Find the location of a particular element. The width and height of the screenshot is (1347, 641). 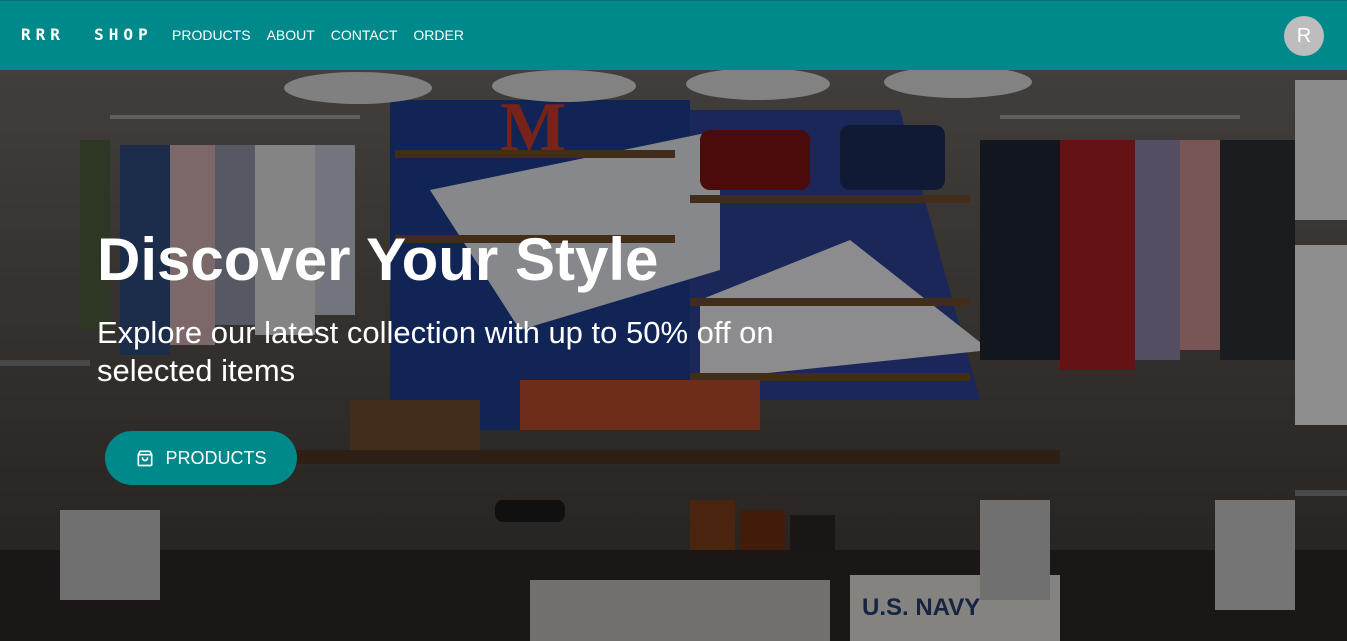

nav-link-about: ABOUT is located at coordinates (291, 35).